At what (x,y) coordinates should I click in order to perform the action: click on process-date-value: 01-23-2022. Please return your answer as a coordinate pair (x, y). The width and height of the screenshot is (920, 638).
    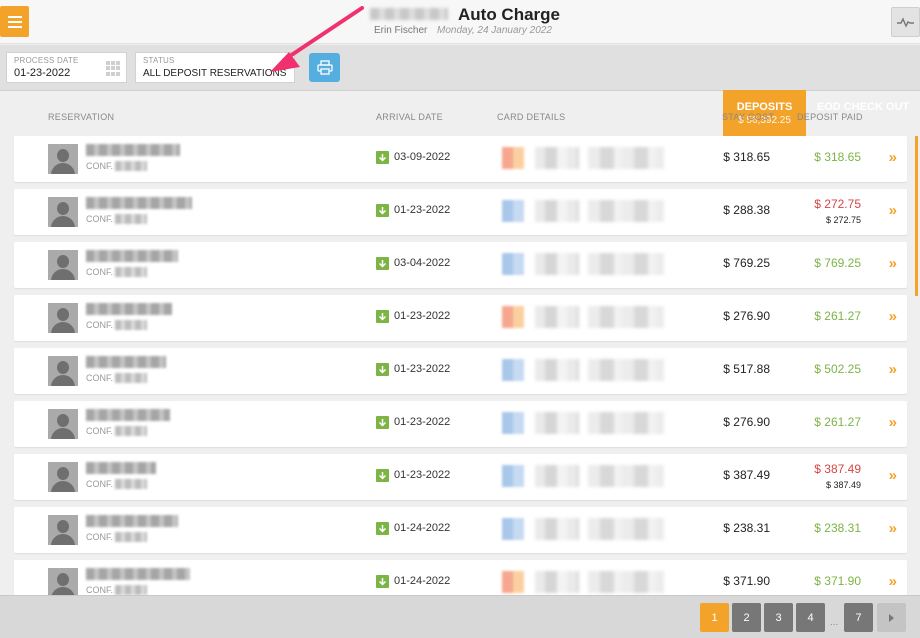
    Looking at the image, I should click on (42, 73).